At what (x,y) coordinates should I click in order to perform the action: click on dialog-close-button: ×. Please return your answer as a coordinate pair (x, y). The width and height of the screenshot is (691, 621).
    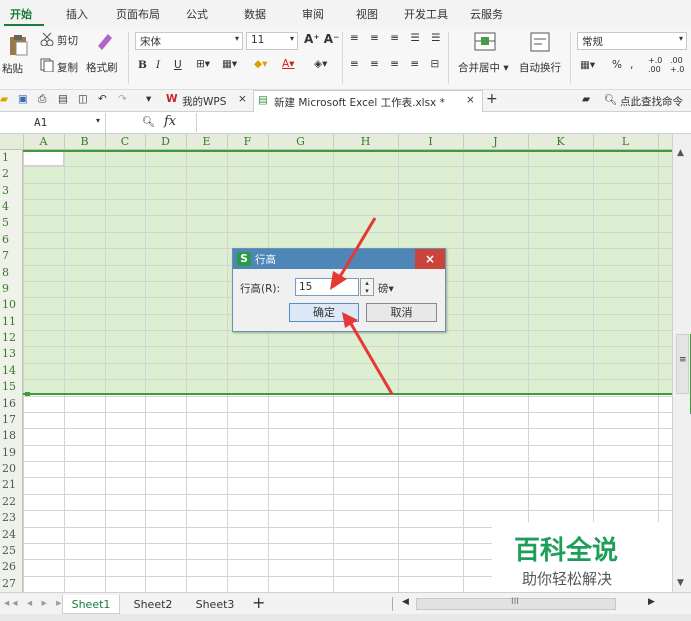
    Looking at the image, I should click on (430, 259).